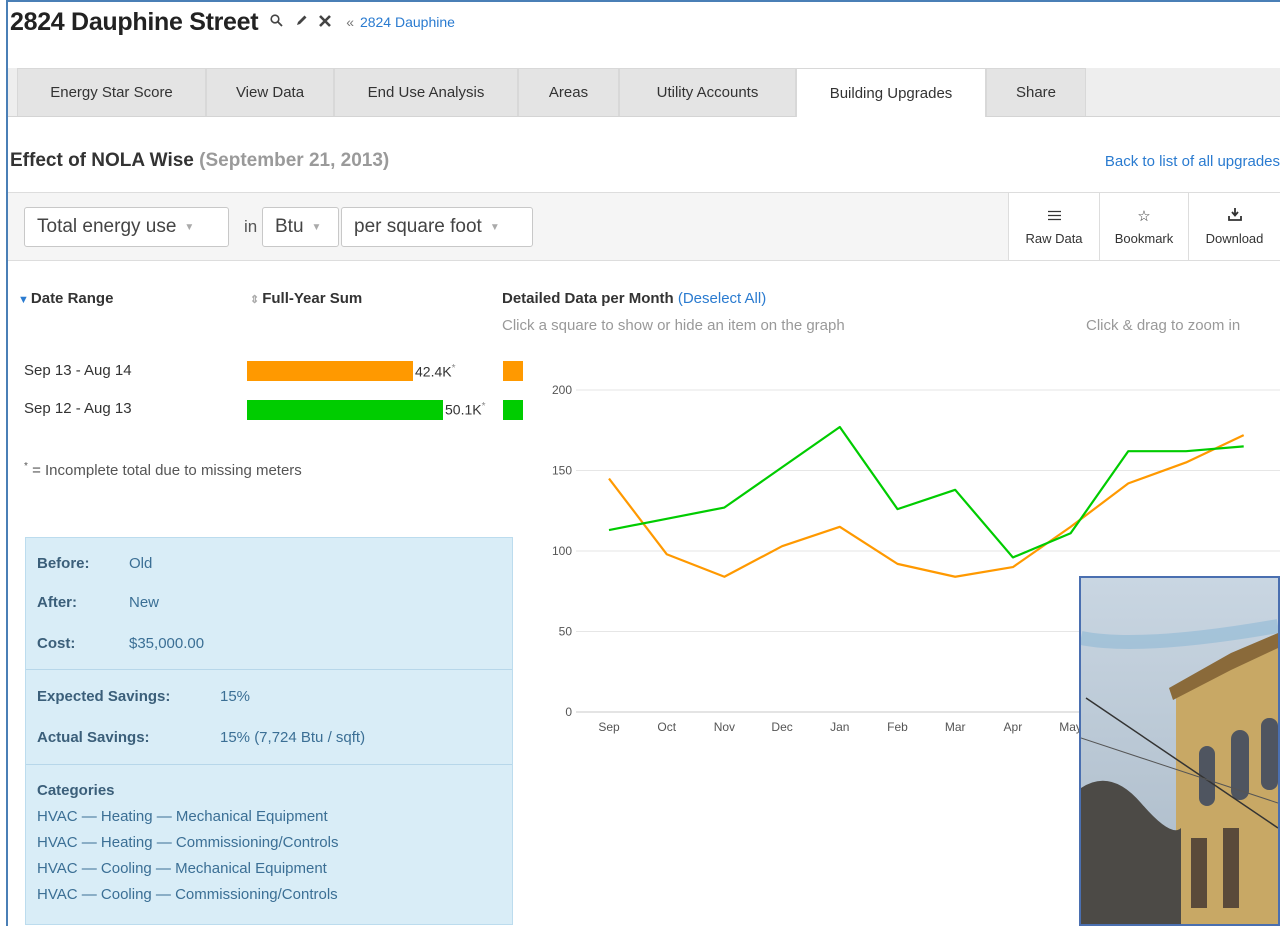  What do you see at coordinates (293, 737) in the screenshot?
I see `actual-savings-value: 15% (7,724 Btu / sqft)` at bounding box center [293, 737].